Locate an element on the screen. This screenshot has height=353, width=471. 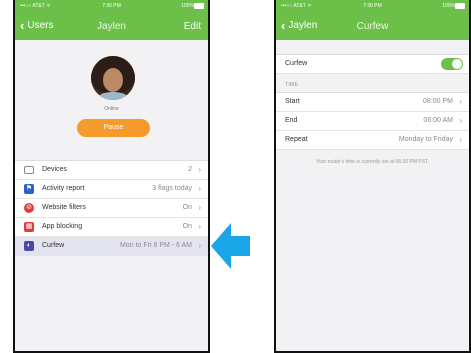
row-end: End 06:00 AM › is located at coordinates (372, 121).